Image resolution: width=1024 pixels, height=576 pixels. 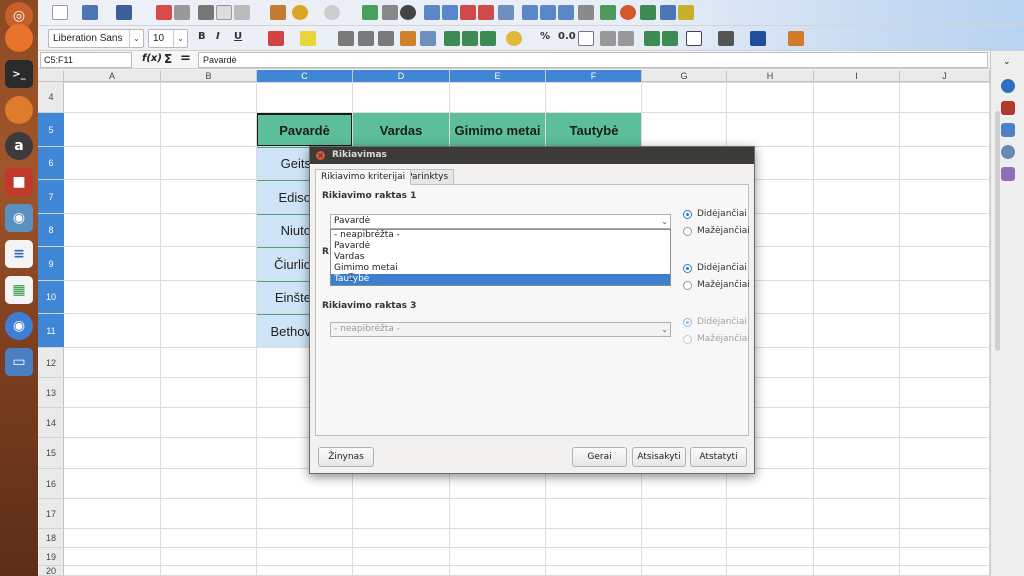 I want to click on row-header-16: 16, so click(x=51, y=484).